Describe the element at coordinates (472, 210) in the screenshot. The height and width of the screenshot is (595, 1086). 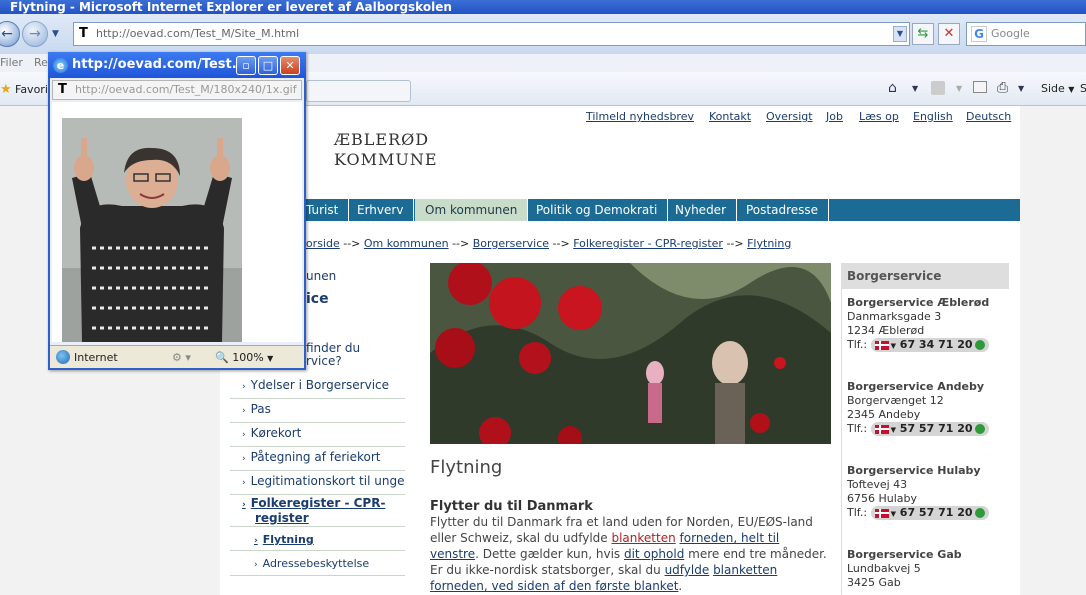
I see `nav-om-kommunen: Om kommunen` at that location.